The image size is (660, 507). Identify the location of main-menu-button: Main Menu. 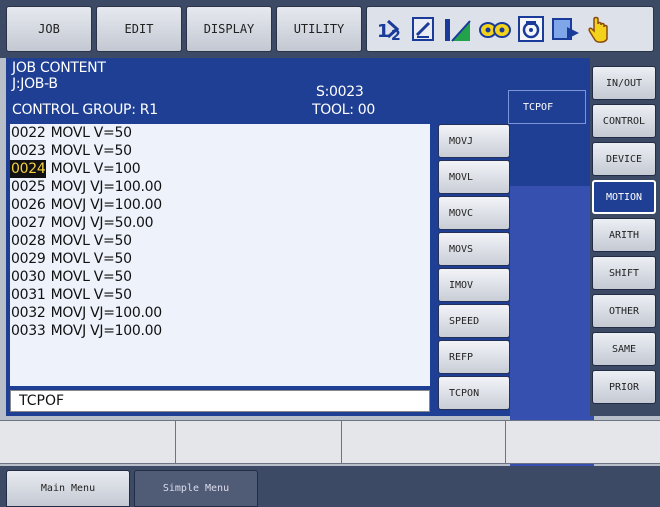
(68, 488).